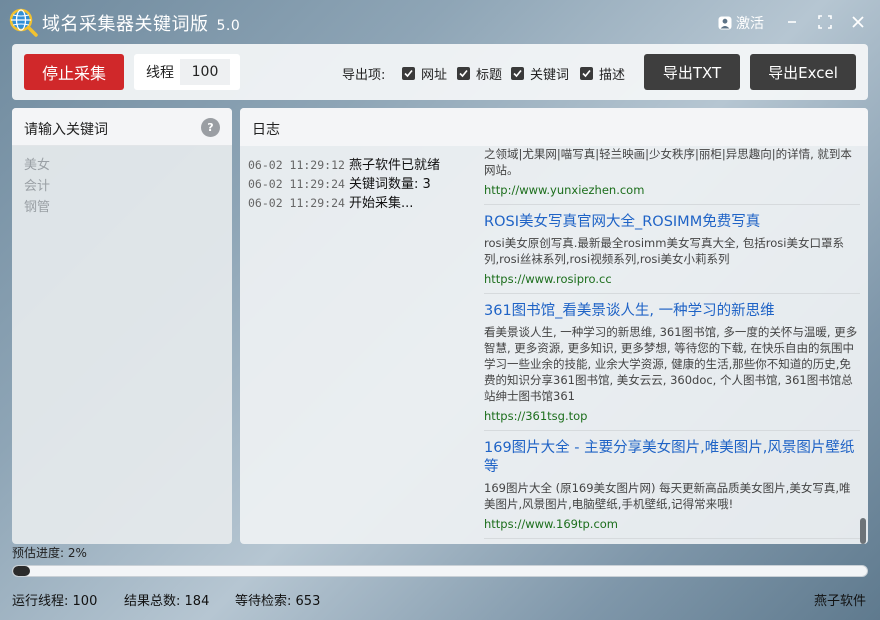  What do you see at coordinates (122, 127) in the screenshot?
I see `keyword-panel-header: 请输入关键词 ?` at bounding box center [122, 127].